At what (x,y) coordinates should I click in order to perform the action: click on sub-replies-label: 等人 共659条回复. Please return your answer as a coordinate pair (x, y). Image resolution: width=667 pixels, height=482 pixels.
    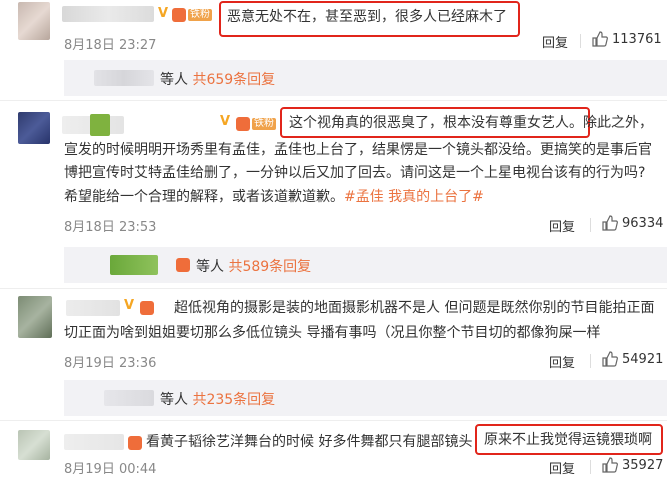
    Looking at the image, I should click on (217, 79).